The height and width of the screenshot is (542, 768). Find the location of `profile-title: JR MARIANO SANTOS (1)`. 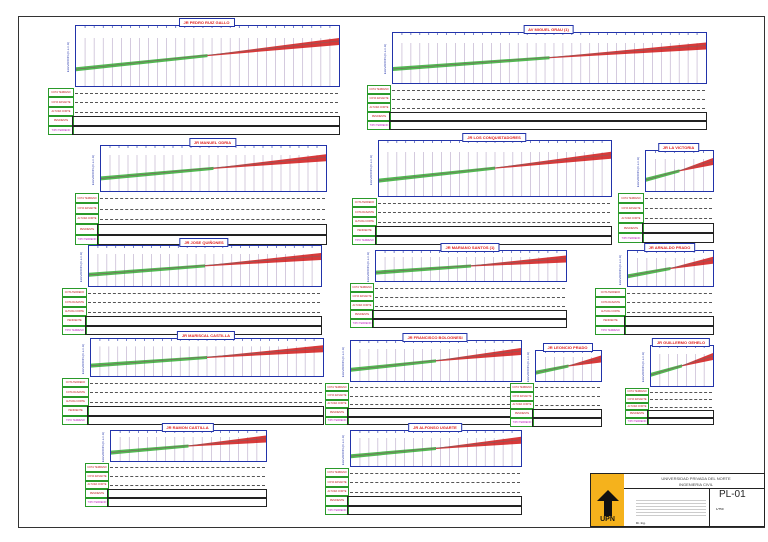

profile-title: JR MARIANO SANTOS (1) is located at coordinates (470, 247).